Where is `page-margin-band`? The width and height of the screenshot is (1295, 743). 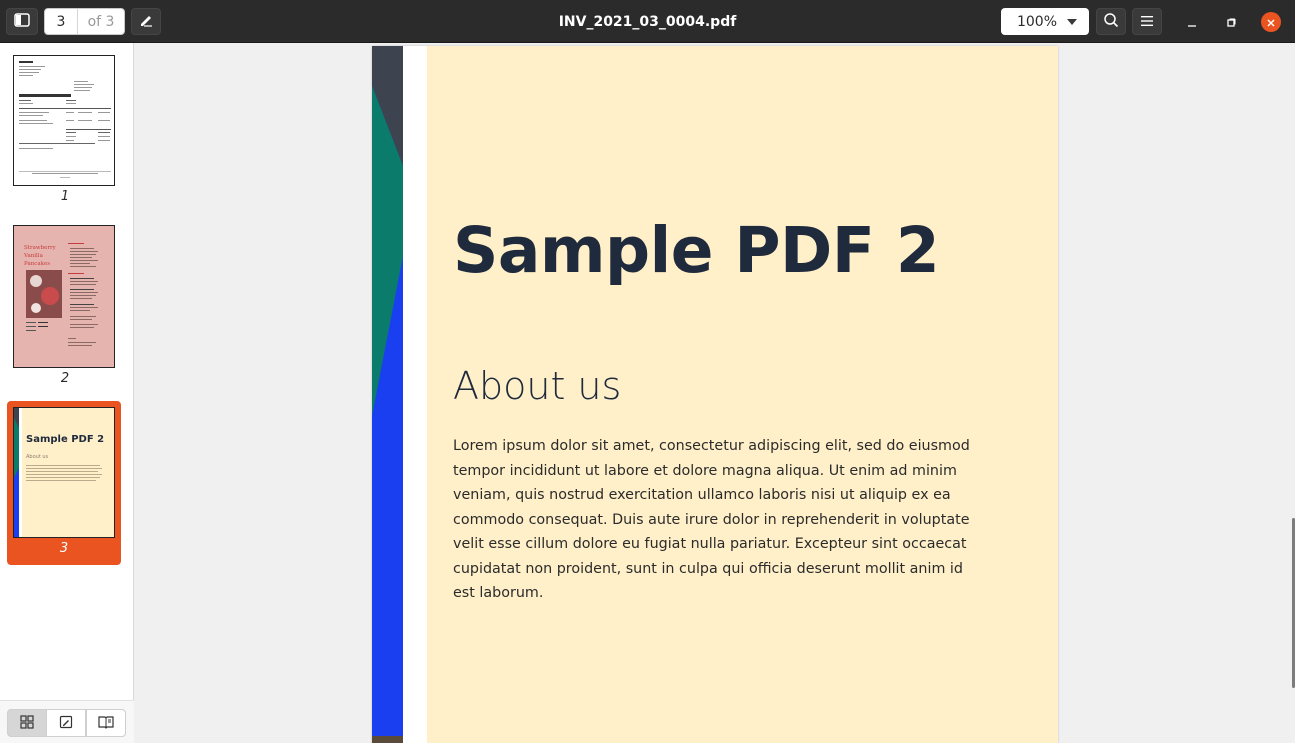
page-margin-band is located at coordinates (415, 394).